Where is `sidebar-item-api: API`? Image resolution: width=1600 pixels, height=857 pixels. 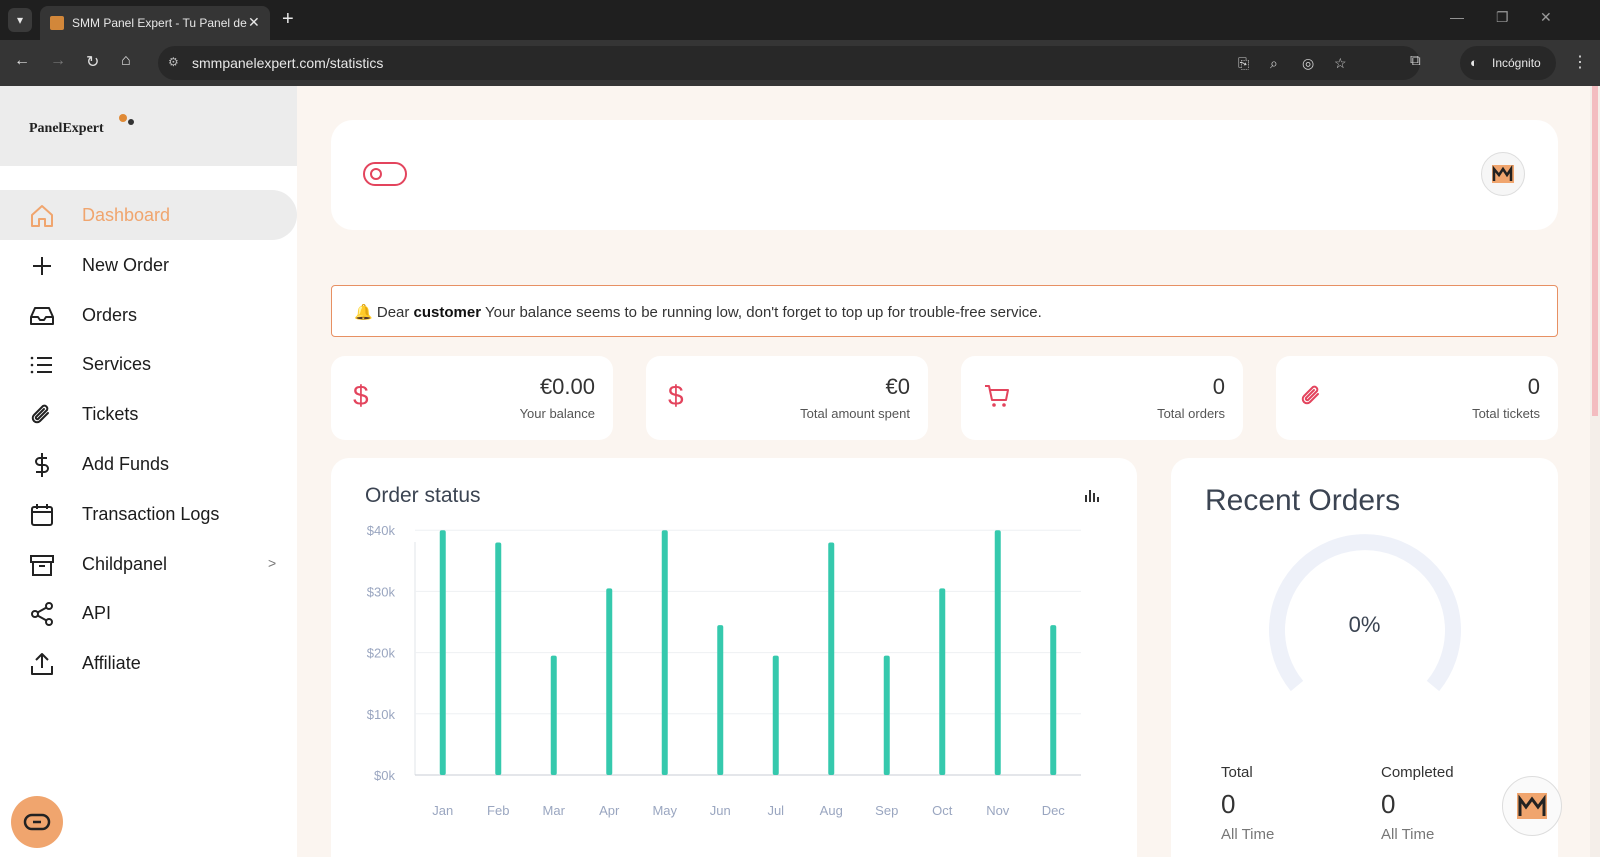
sidebar-item-api: API is located at coordinates (148, 613).